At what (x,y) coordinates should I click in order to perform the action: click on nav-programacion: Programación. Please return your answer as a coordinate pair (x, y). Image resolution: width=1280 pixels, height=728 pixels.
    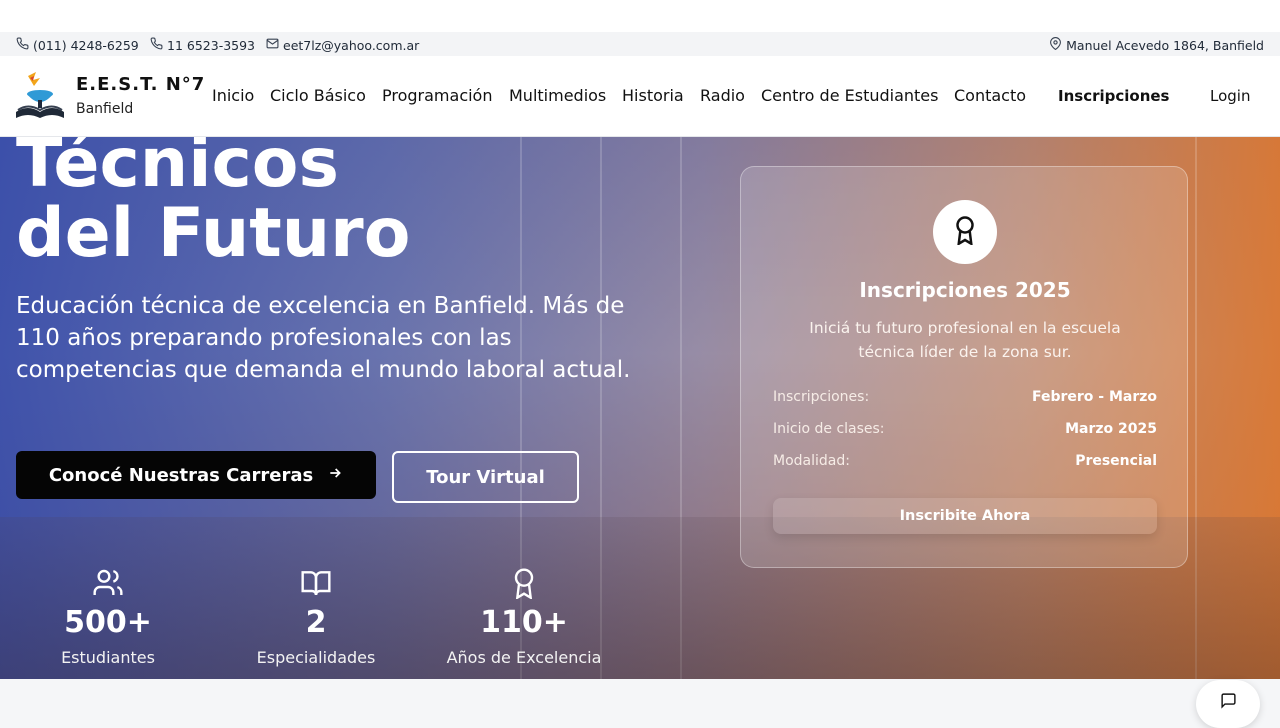
    Looking at the image, I should click on (437, 95).